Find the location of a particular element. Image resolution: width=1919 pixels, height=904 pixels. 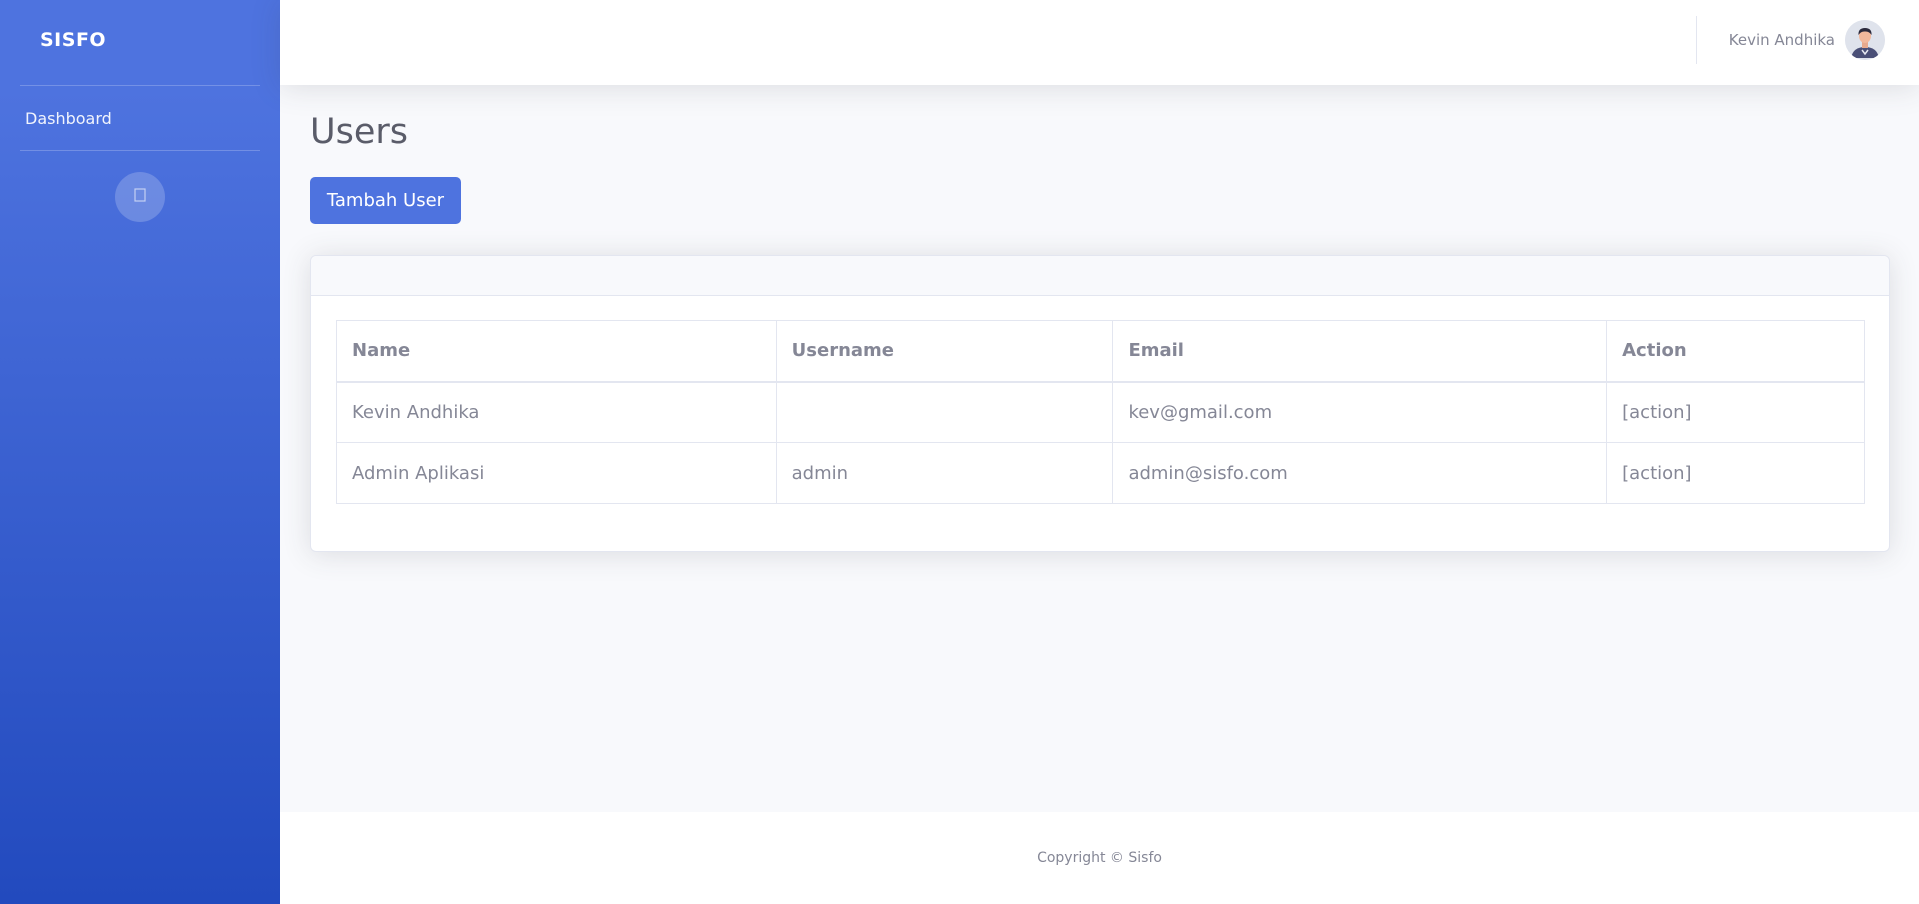

chevron-left-icon is located at coordinates (140, 197).